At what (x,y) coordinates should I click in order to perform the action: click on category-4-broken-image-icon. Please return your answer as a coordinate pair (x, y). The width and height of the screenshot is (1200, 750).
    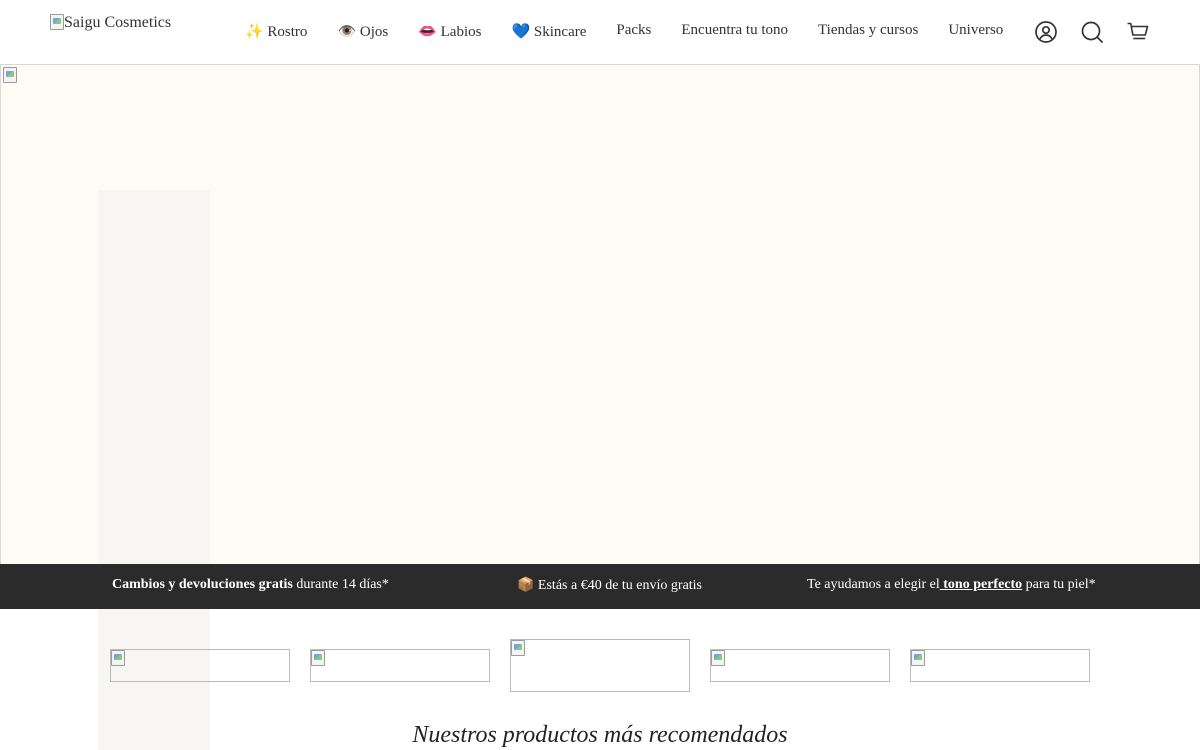
    Looking at the image, I should click on (718, 658).